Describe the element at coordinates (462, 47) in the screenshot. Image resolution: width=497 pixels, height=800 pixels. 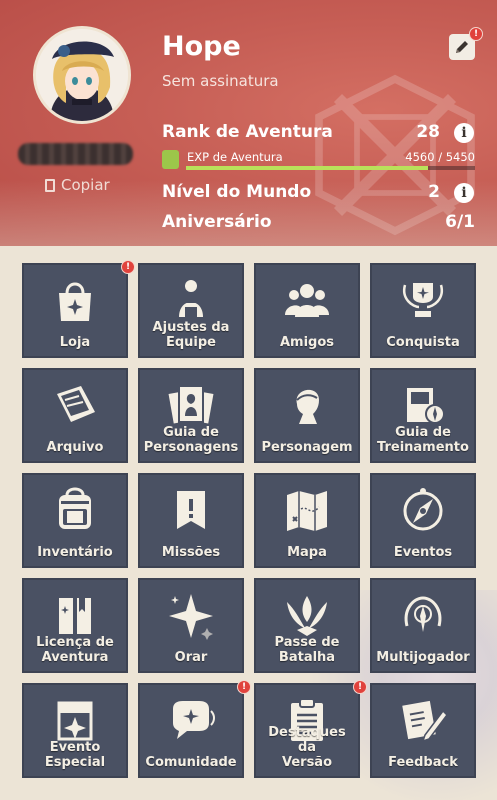
I see `pencil-icon` at that location.